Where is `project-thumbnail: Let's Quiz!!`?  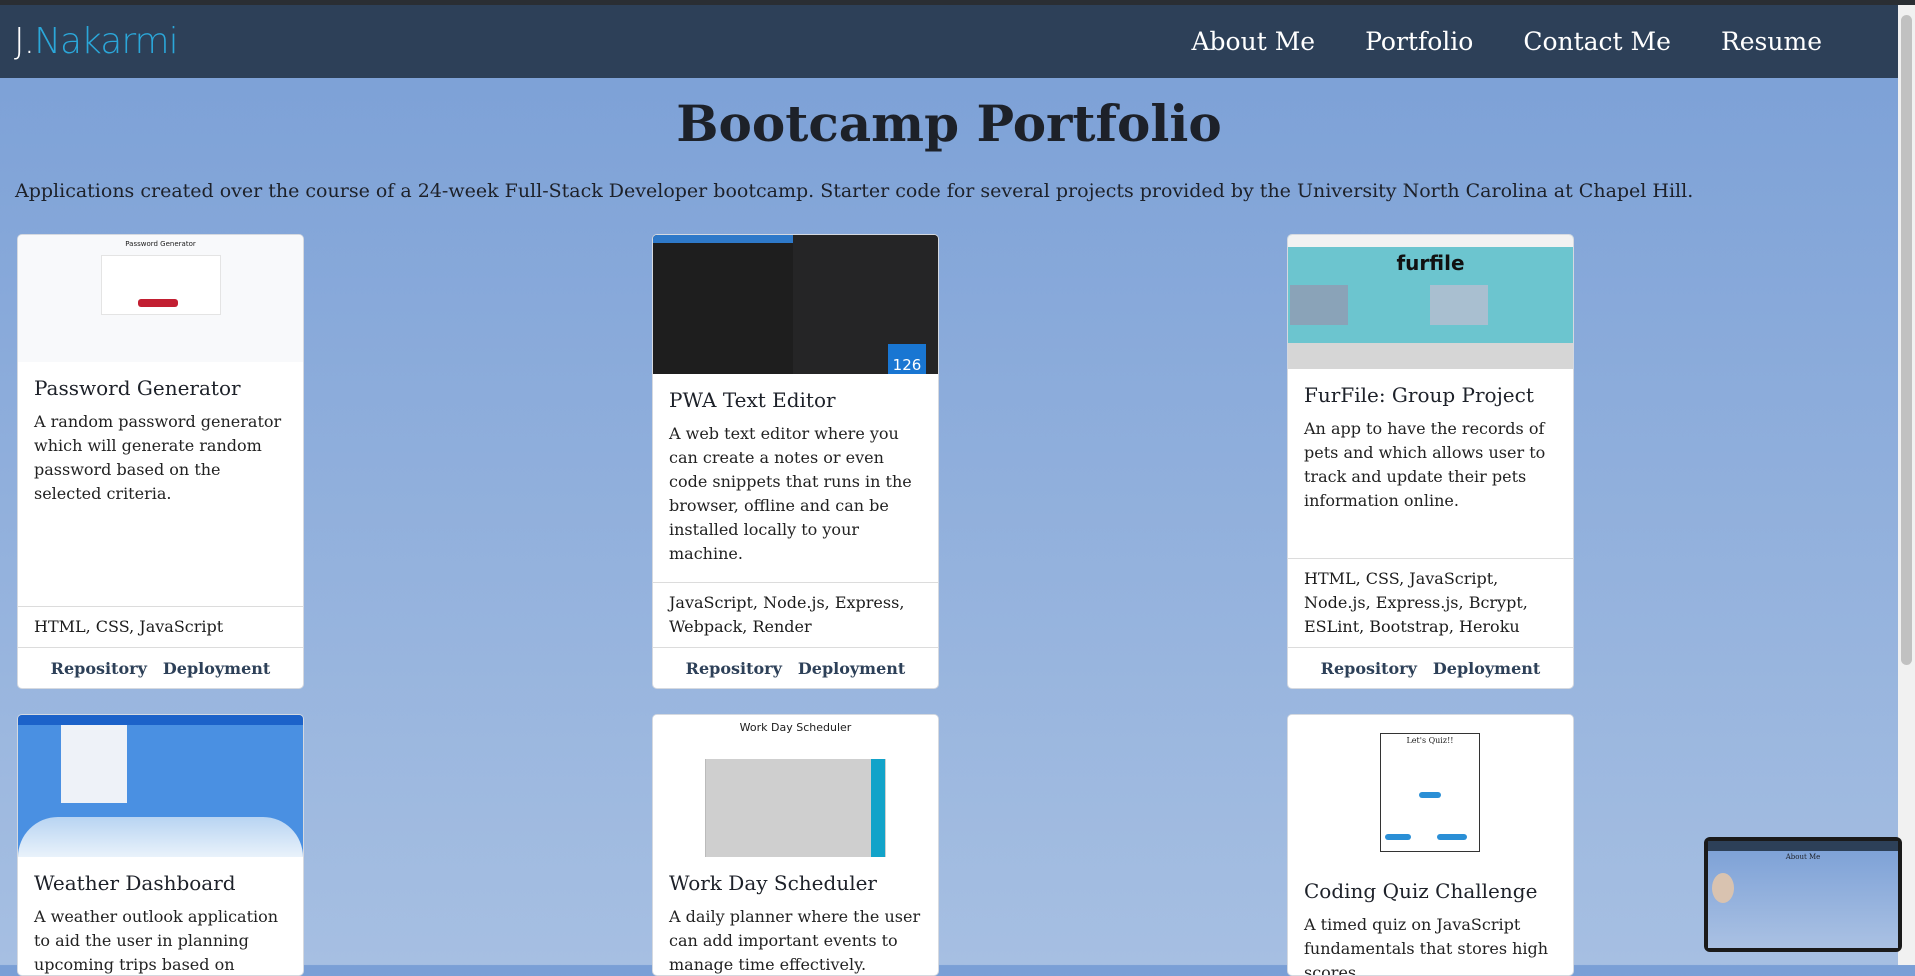
project-thumbnail: Let's Quiz!! is located at coordinates (1430, 790).